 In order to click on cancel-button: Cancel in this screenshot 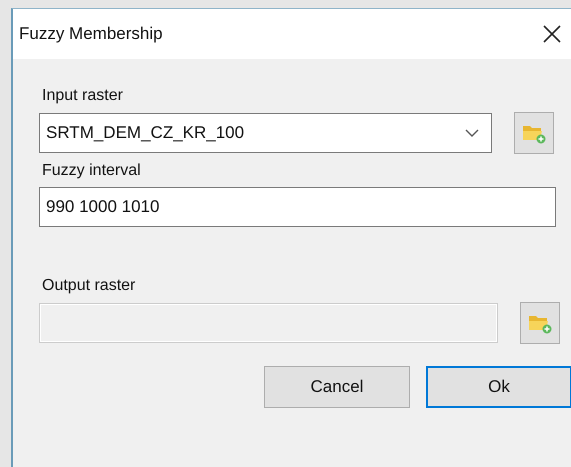, I will do `click(337, 387)`.